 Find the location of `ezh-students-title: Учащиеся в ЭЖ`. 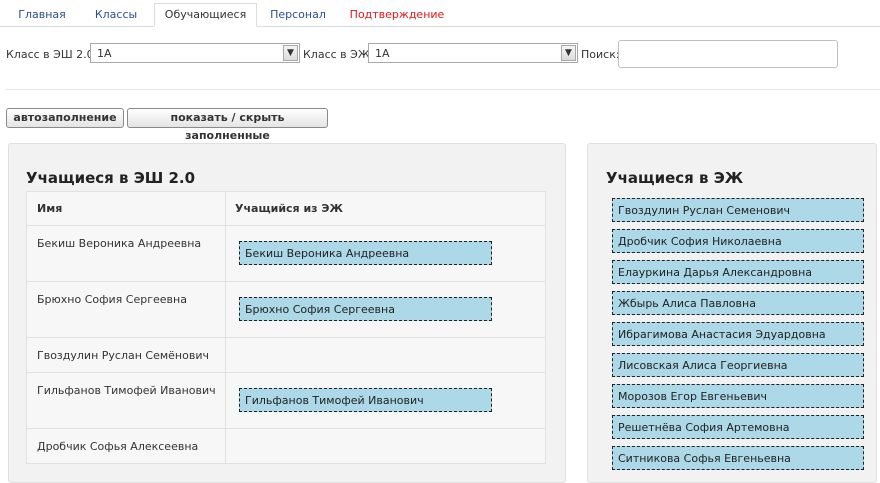

ezh-students-title: Учащиеся в ЭЖ is located at coordinates (675, 178).